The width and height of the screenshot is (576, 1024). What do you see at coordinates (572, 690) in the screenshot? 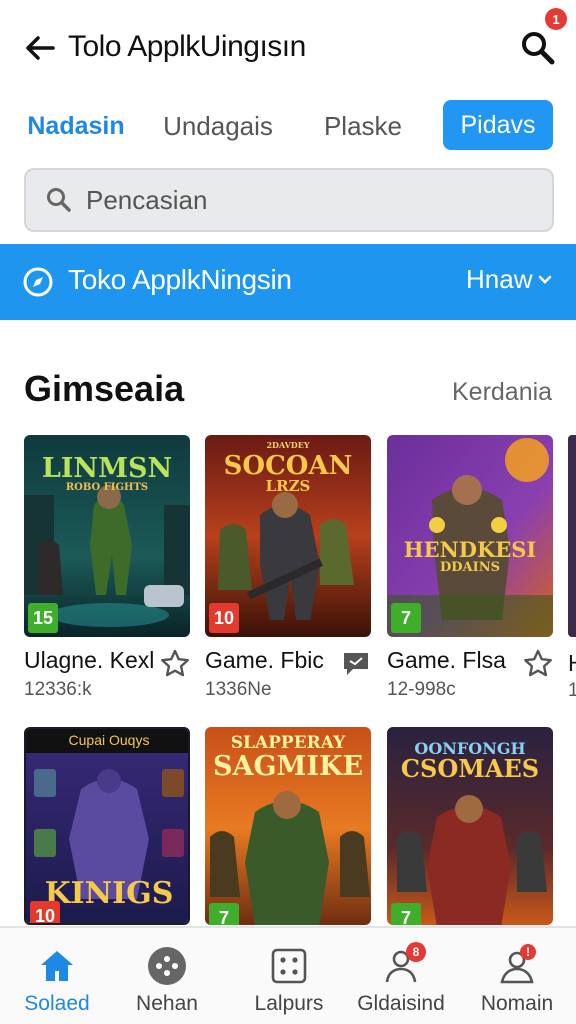
I see `game-meta: 1` at bounding box center [572, 690].